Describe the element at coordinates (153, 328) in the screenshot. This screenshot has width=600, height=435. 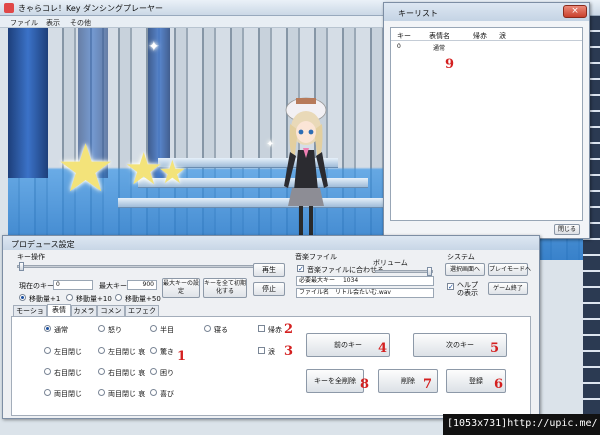
I see `expression-radio-half-eye` at that location.